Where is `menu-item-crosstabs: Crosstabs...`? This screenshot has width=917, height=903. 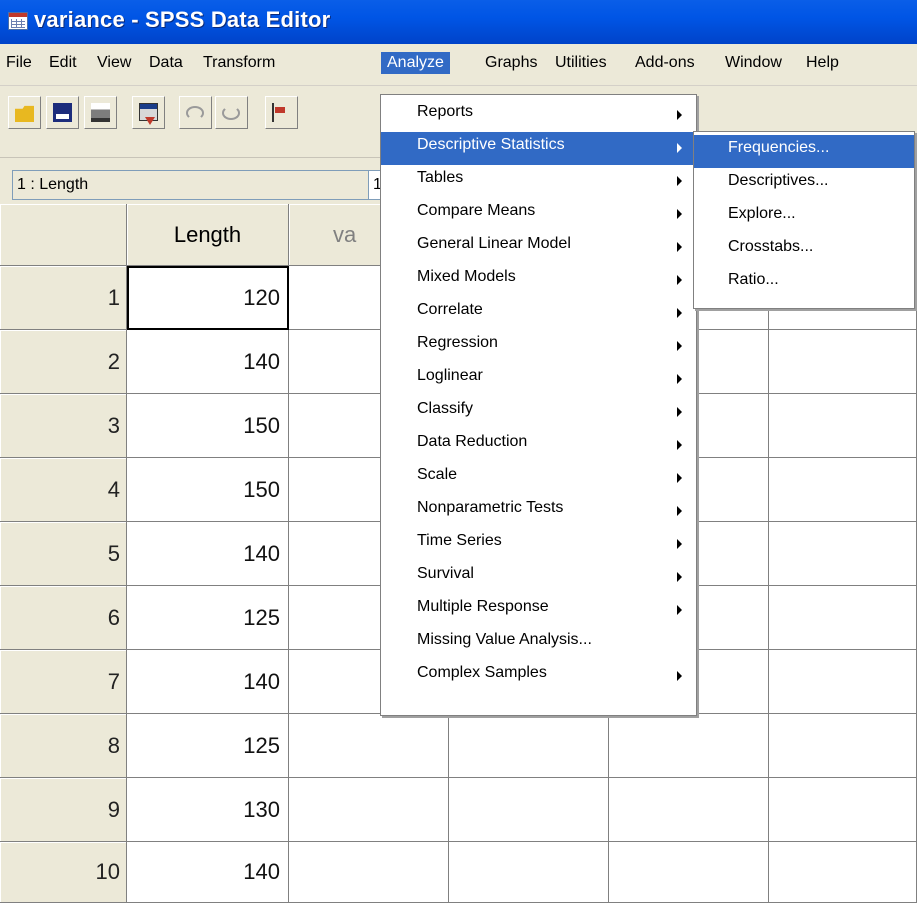 menu-item-crosstabs: Crosstabs... is located at coordinates (804, 250).